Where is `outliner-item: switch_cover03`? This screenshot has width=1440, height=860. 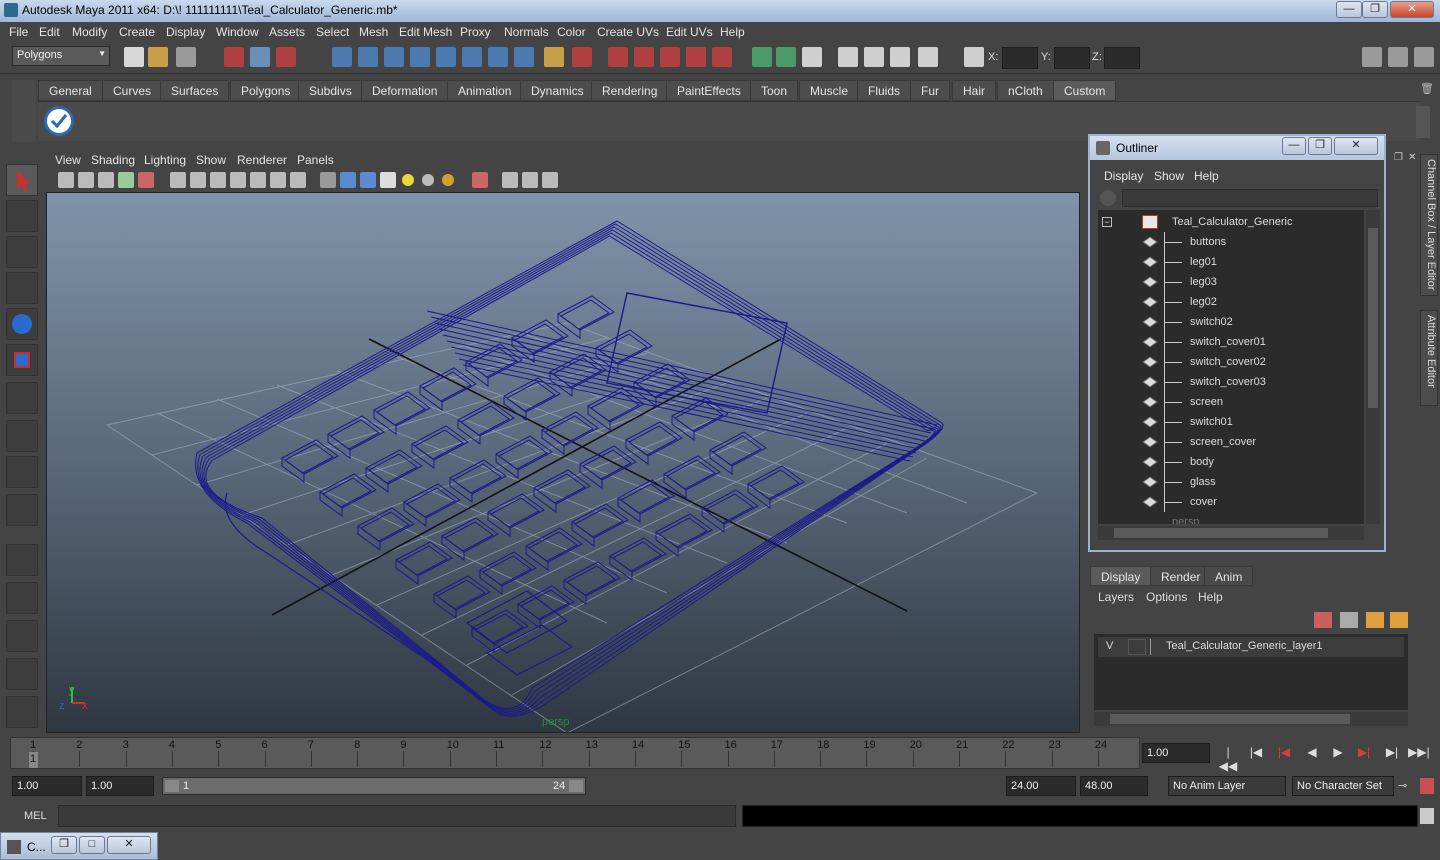
outliner-item: switch_cover03 is located at coordinates (1231, 382).